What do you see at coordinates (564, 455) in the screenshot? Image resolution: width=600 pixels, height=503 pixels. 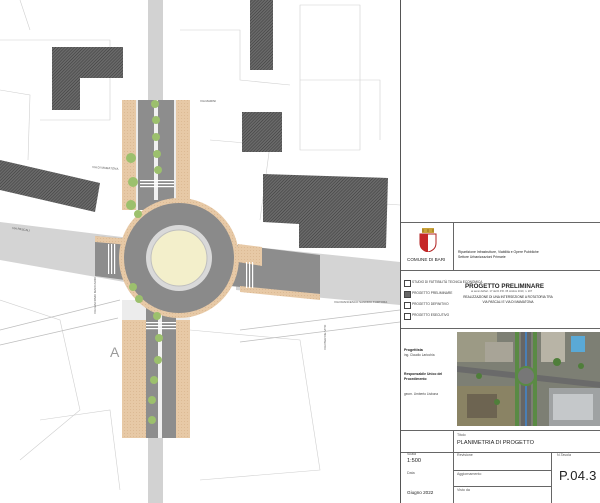 I see `sheet-label: N.Tavola` at bounding box center [564, 455].